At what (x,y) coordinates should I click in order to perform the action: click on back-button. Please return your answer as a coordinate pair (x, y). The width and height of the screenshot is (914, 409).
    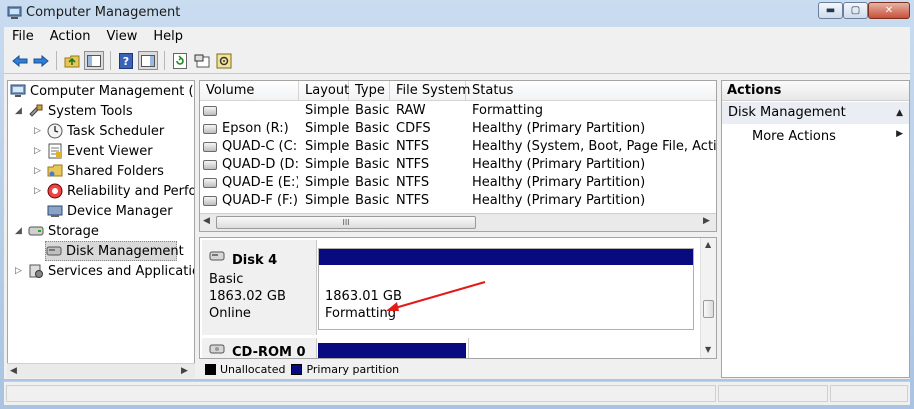
    Looking at the image, I should click on (20, 60).